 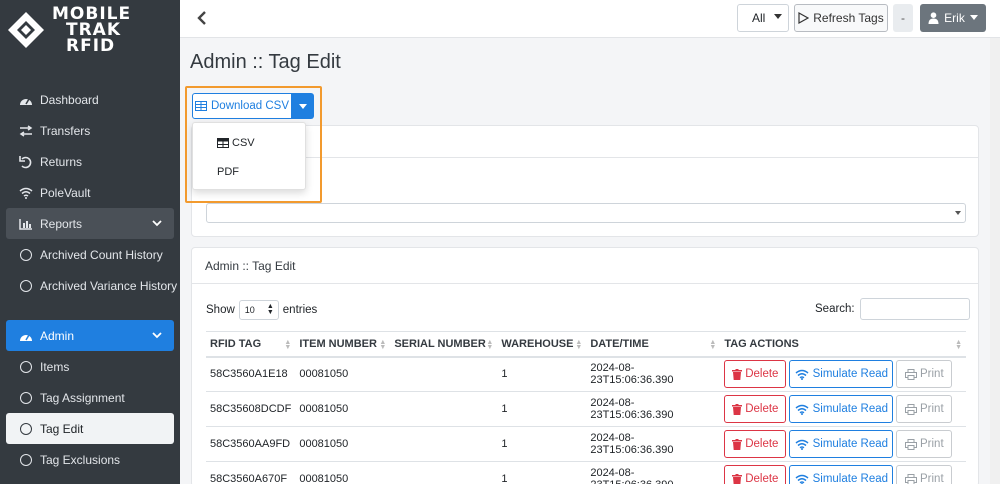 What do you see at coordinates (90, 335) in the screenshot?
I see `sidebar-item-admin: Admin` at bounding box center [90, 335].